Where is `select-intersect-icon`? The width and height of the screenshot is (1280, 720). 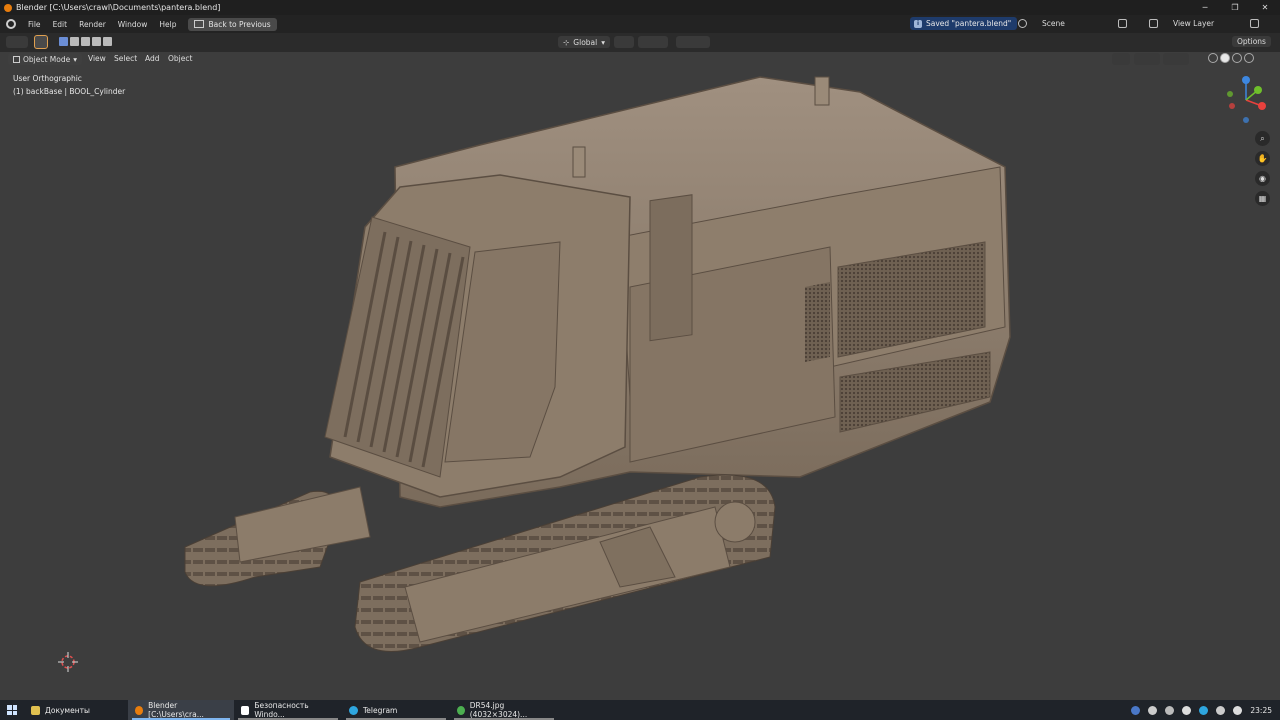
select-intersect-icon is located at coordinates (107, 41).